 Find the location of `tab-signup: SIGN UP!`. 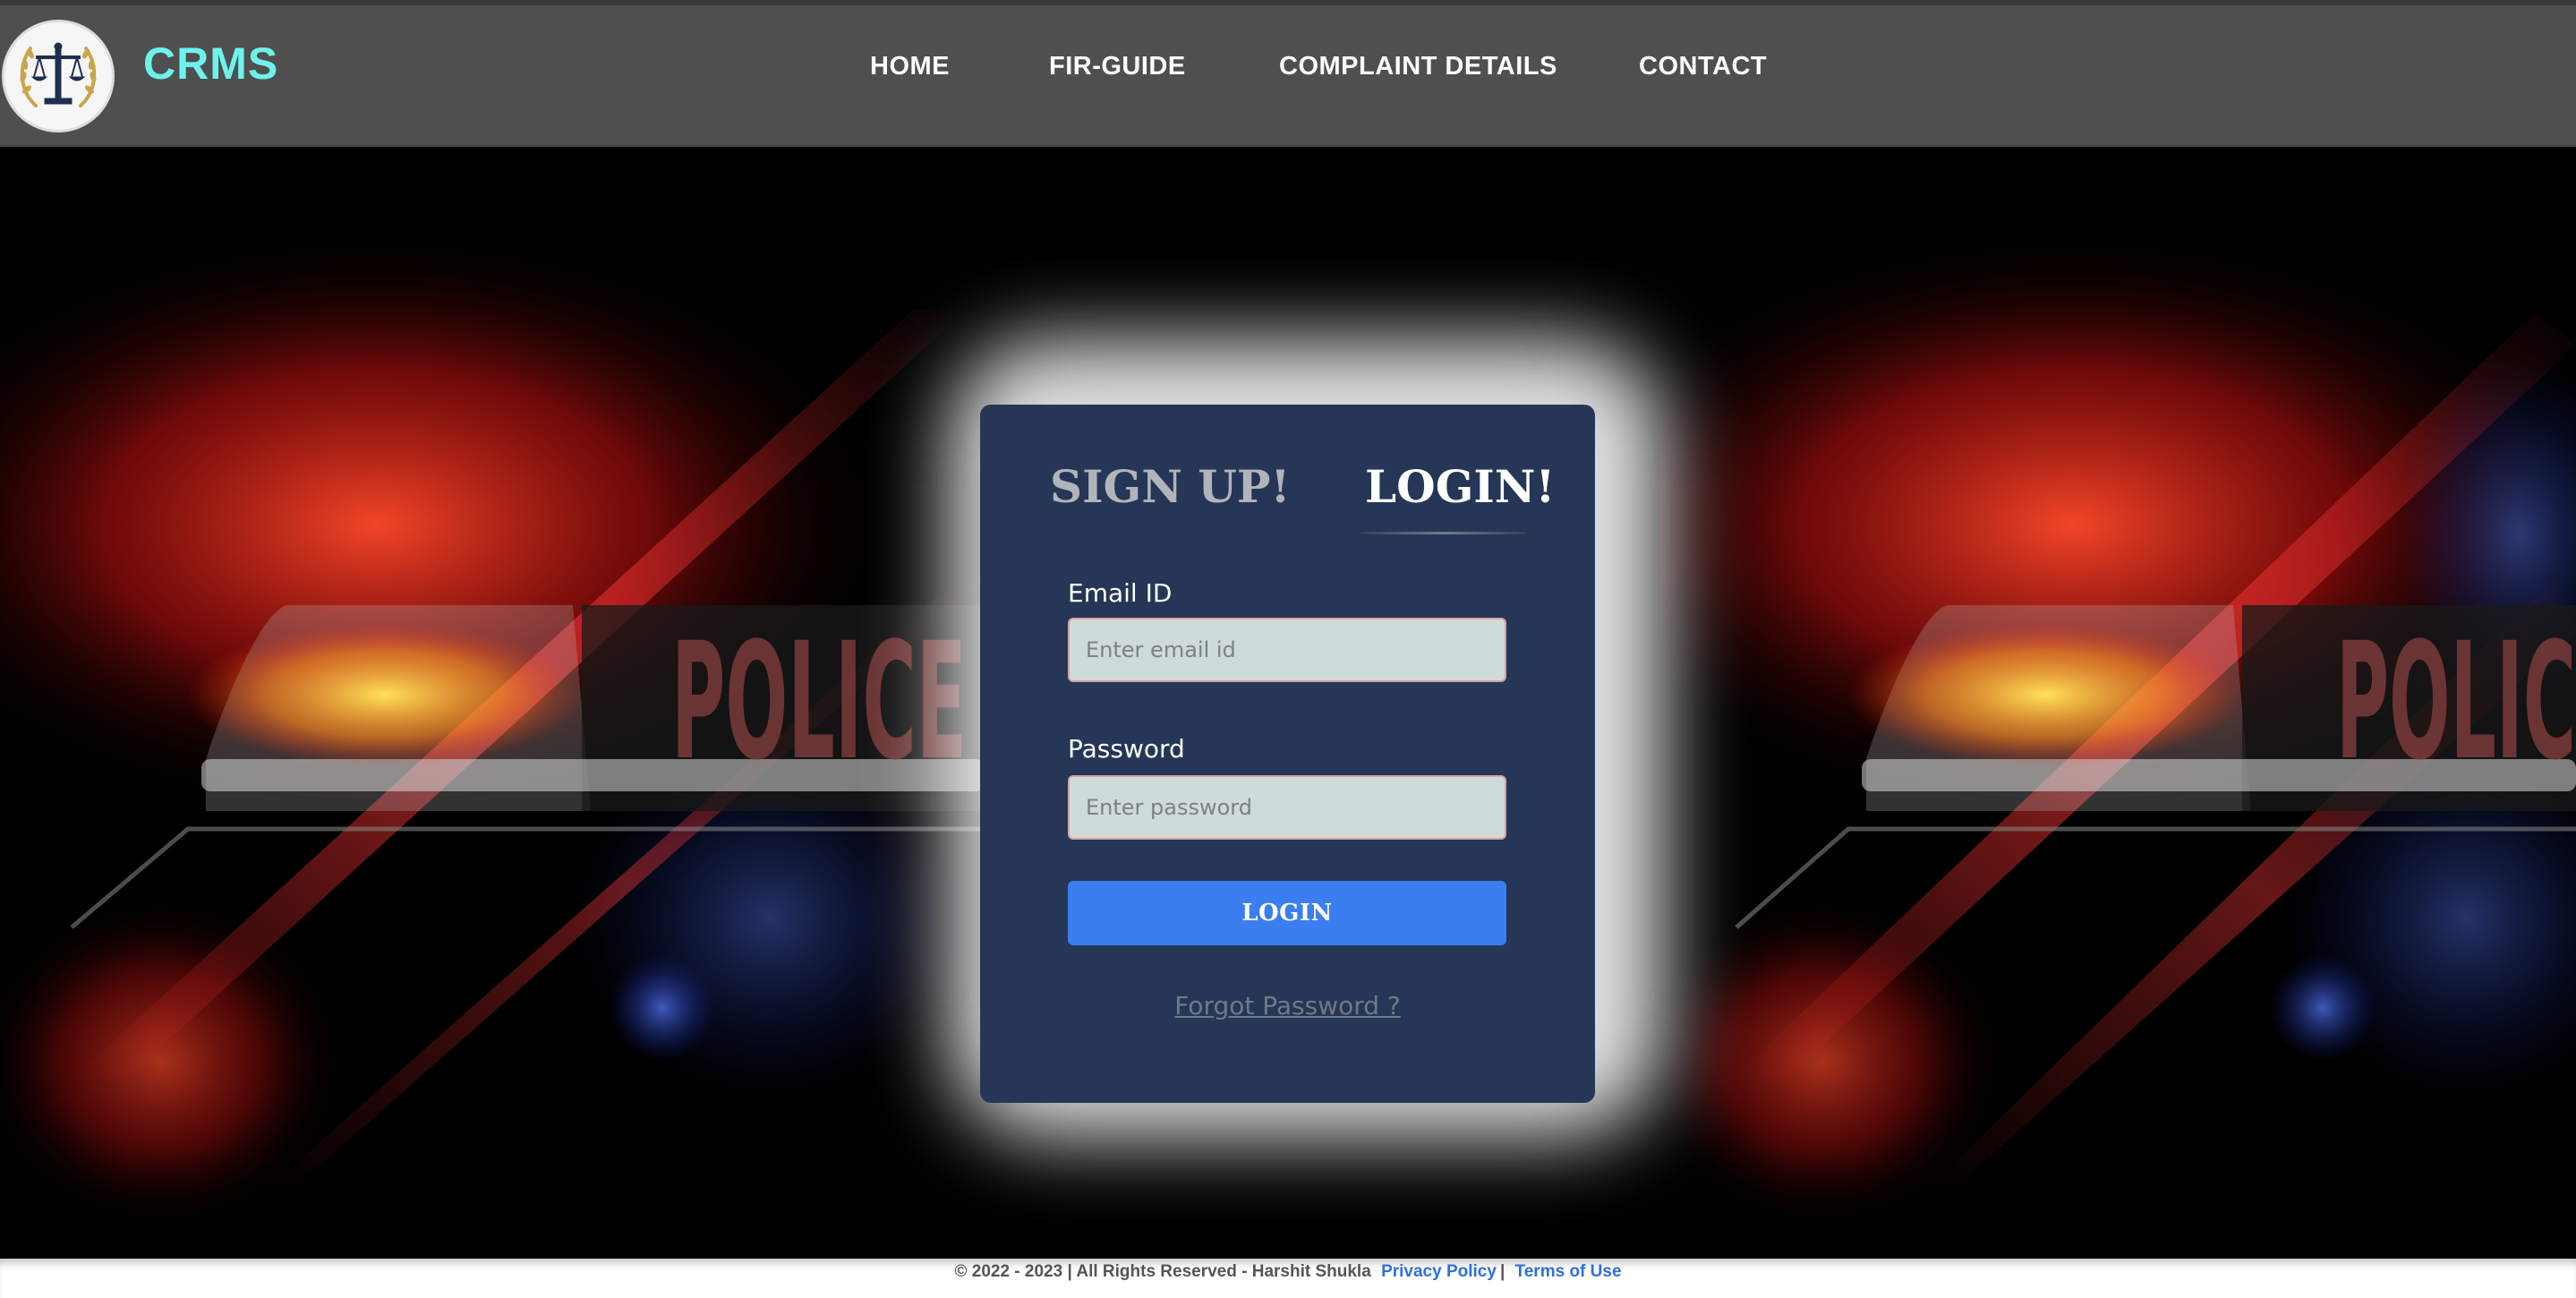

tab-signup: SIGN UP! is located at coordinates (1170, 487).